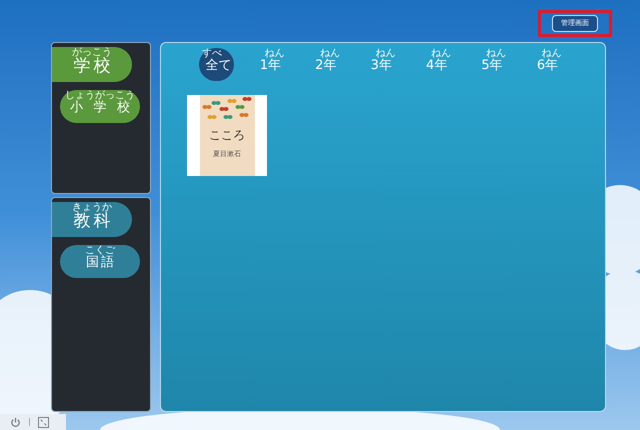 This screenshot has width=640, height=430. Describe the element at coordinates (227, 135) in the screenshot. I see `book-title: こころ` at that location.